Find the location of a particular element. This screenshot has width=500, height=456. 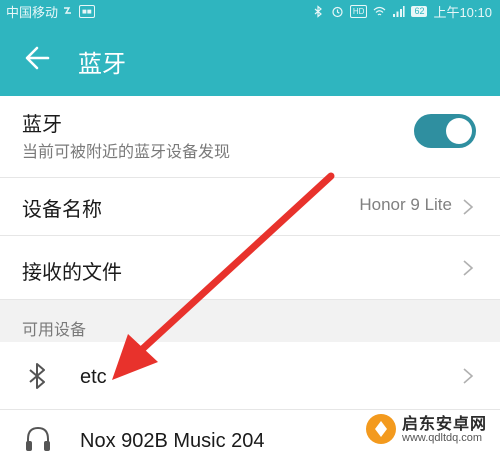

watermark-logo-icon is located at coordinates (381, 429).